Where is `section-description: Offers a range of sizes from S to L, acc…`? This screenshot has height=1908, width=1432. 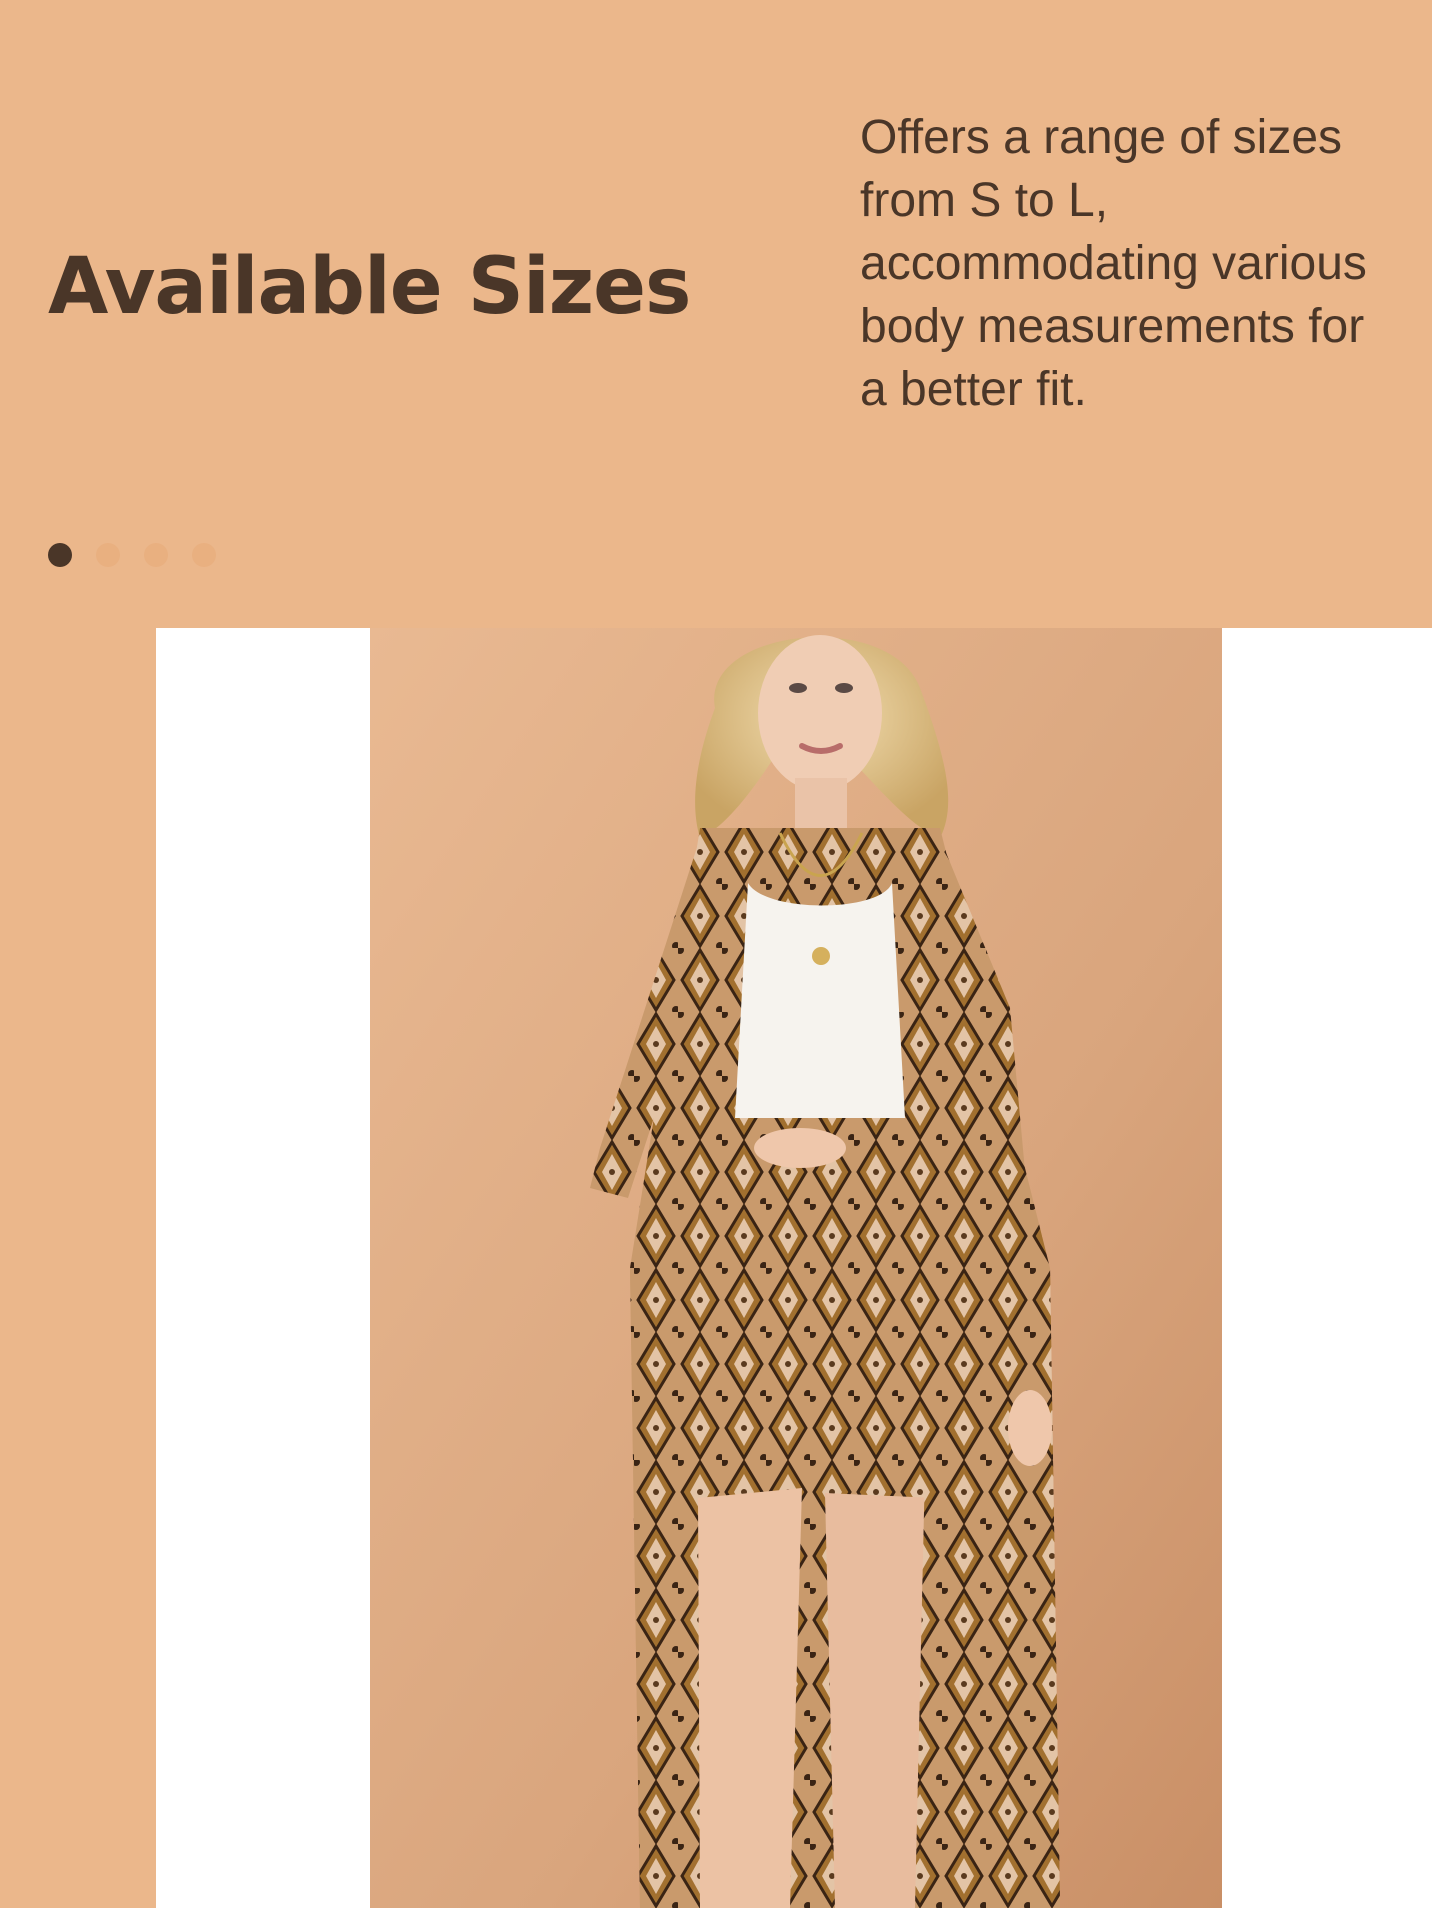
section-description: Offers a range of sizes from S to L, acc… is located at coordinates (1113, 263).